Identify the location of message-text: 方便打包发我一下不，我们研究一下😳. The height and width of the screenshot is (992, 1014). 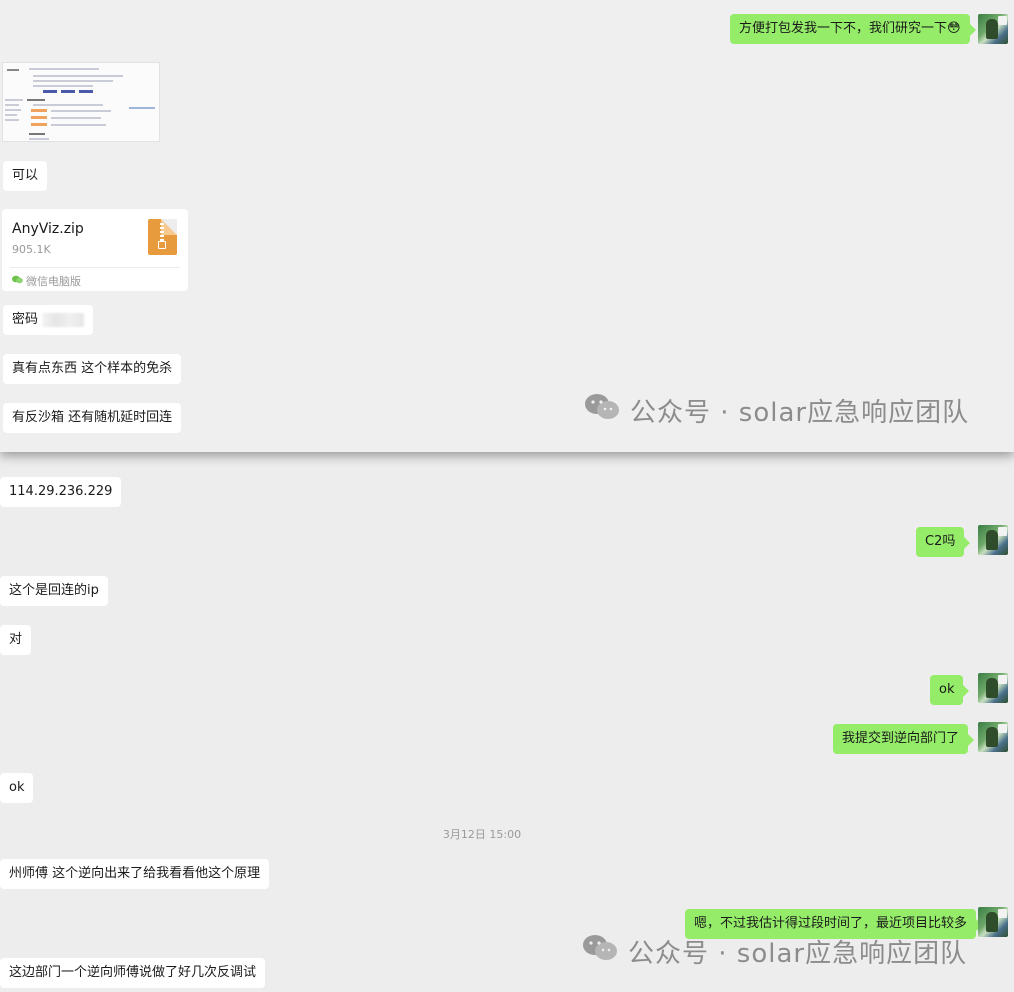
(850, 28).